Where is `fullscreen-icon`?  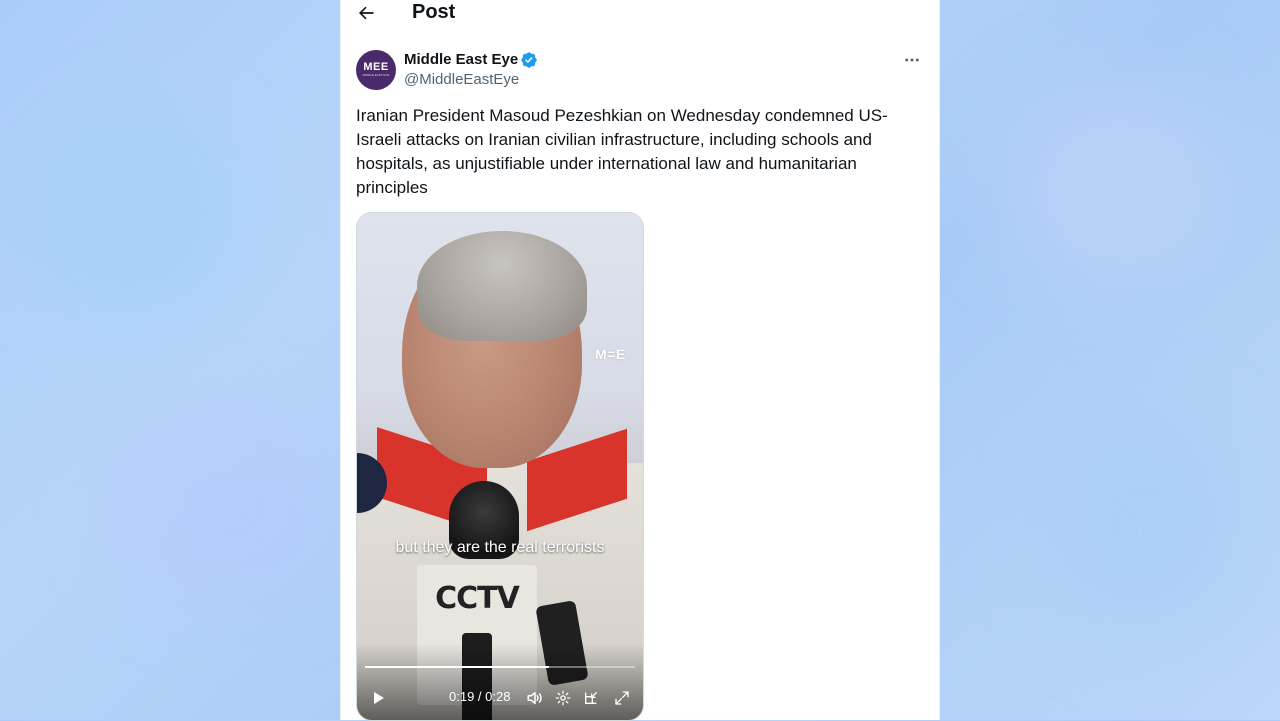
fullscreen-icon is located at coordinates (622, 698).